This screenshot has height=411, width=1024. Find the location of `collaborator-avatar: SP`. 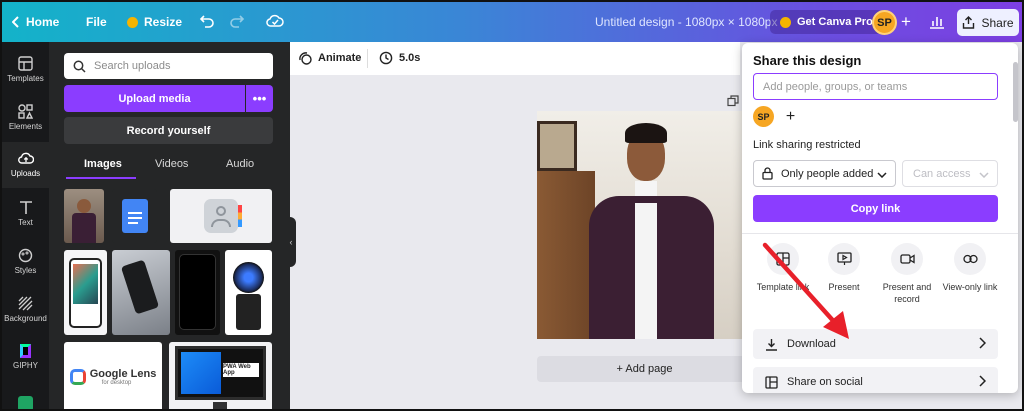

collaborator-avatar: SP is located at coordinates (763, 116).